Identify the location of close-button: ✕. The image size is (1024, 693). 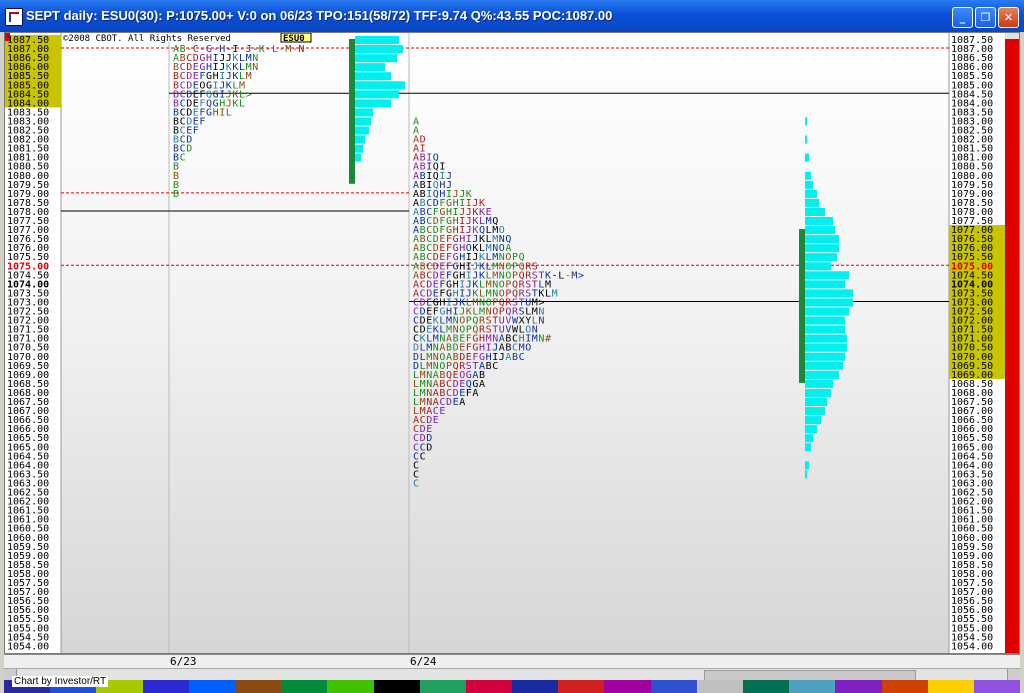
(1008, 17).